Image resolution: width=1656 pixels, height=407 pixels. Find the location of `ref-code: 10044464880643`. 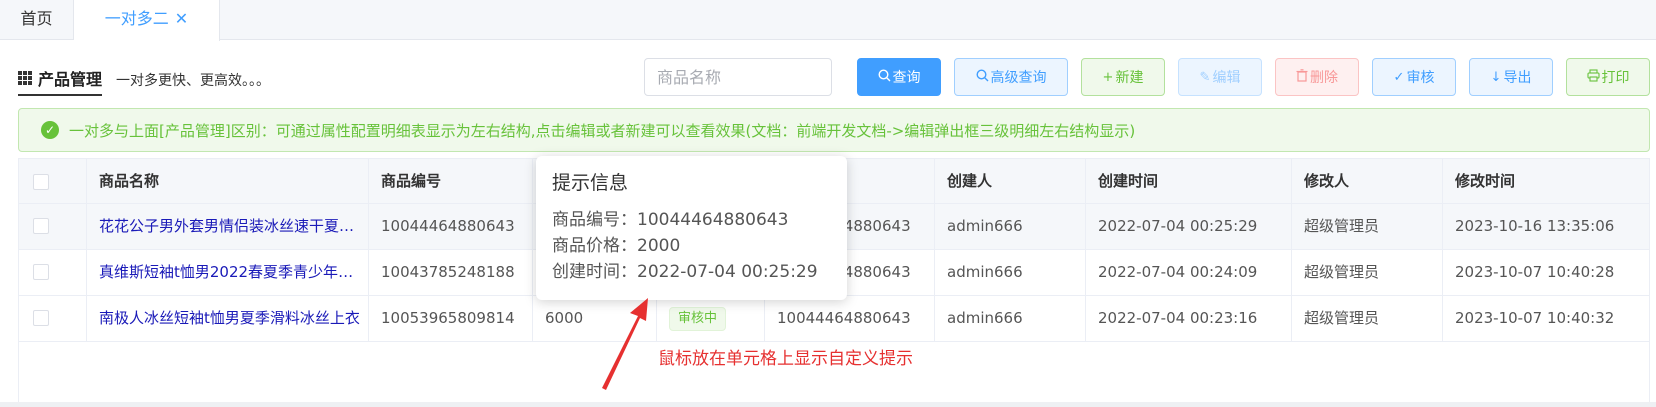

ref-code: 10044464880643 is located at coordinates (850, 319).